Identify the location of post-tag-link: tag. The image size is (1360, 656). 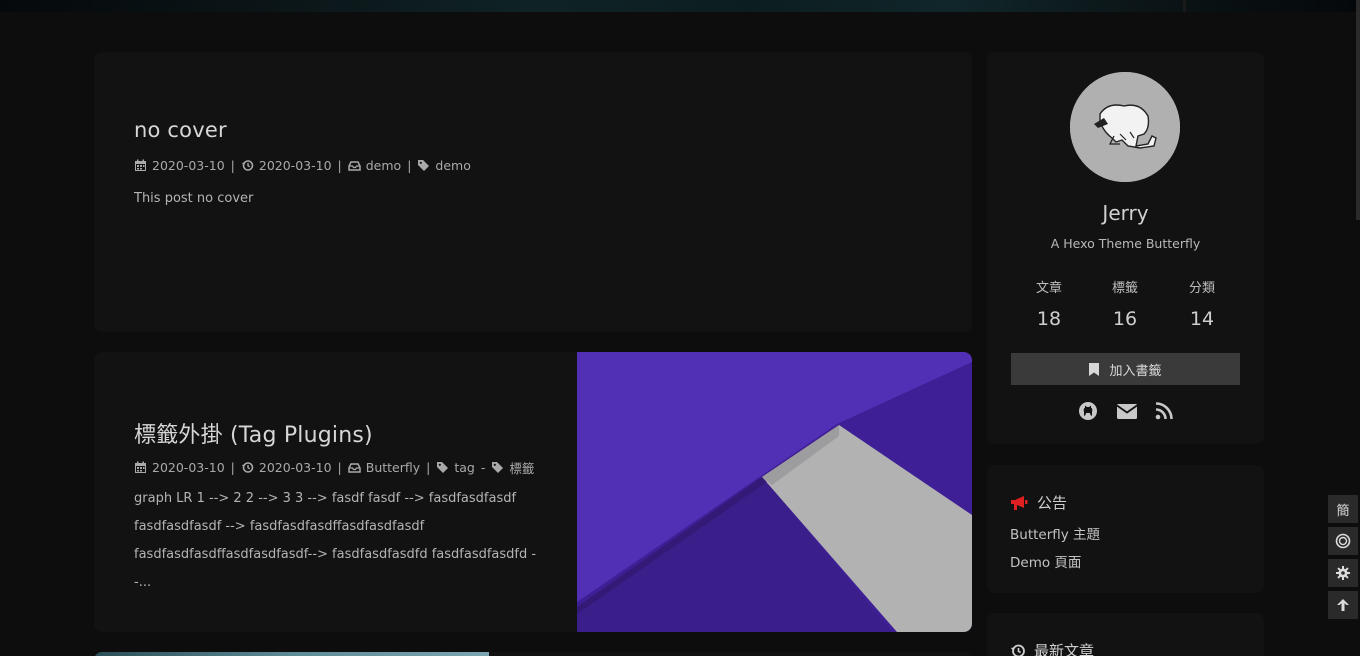
(464, 467).